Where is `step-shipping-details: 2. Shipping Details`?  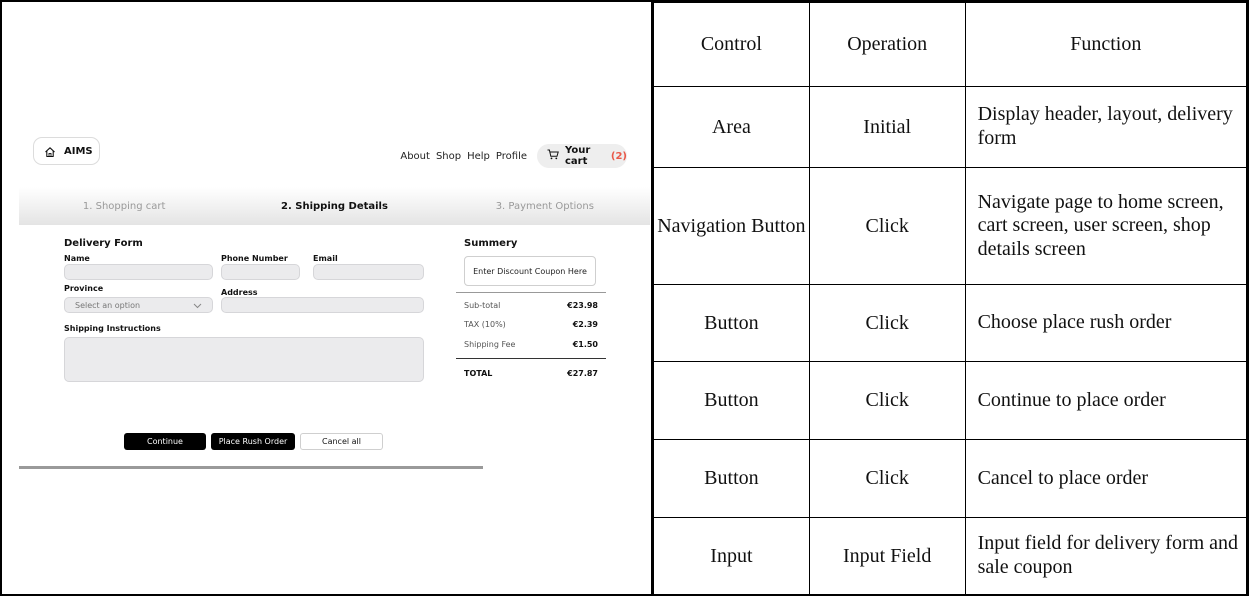 step-shipping-details: 2. Shipping Details is located at coordinates (334, 206).